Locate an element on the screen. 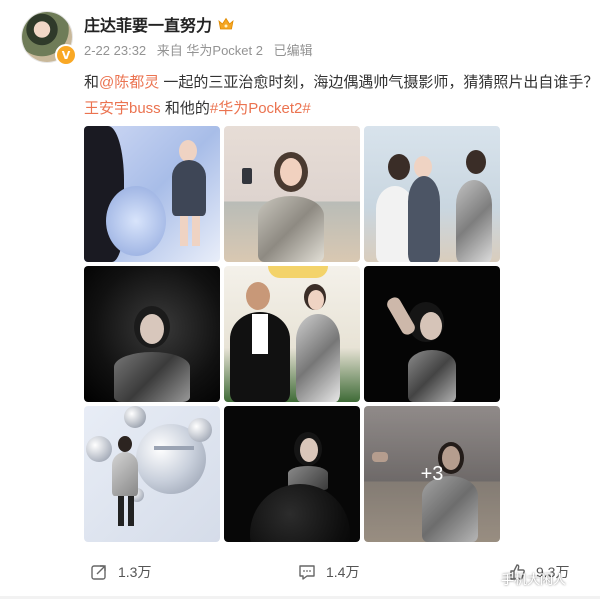 Image resolution: width=600 pixels, height=599 pixels. more-photos-count: +3 is located at coordinates (432, 474).